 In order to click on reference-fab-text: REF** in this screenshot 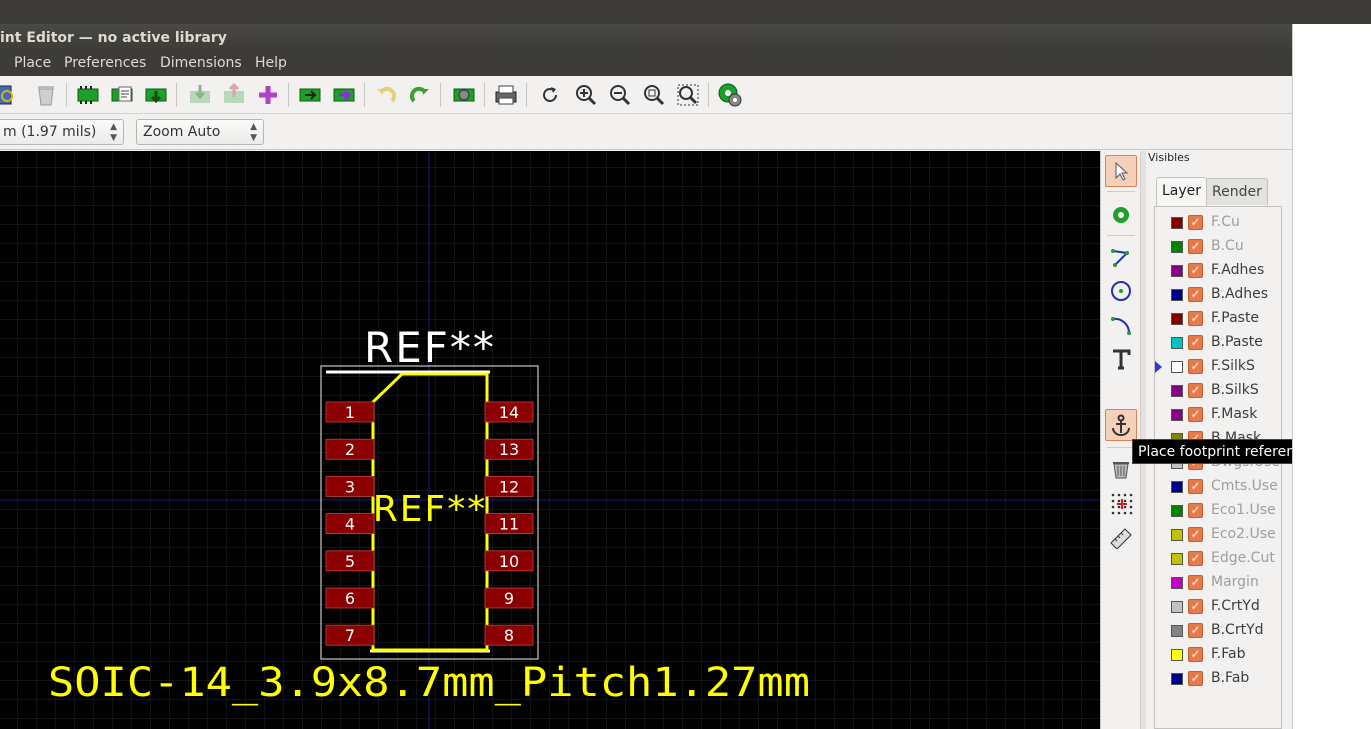, I will do `click(430, 509)`.